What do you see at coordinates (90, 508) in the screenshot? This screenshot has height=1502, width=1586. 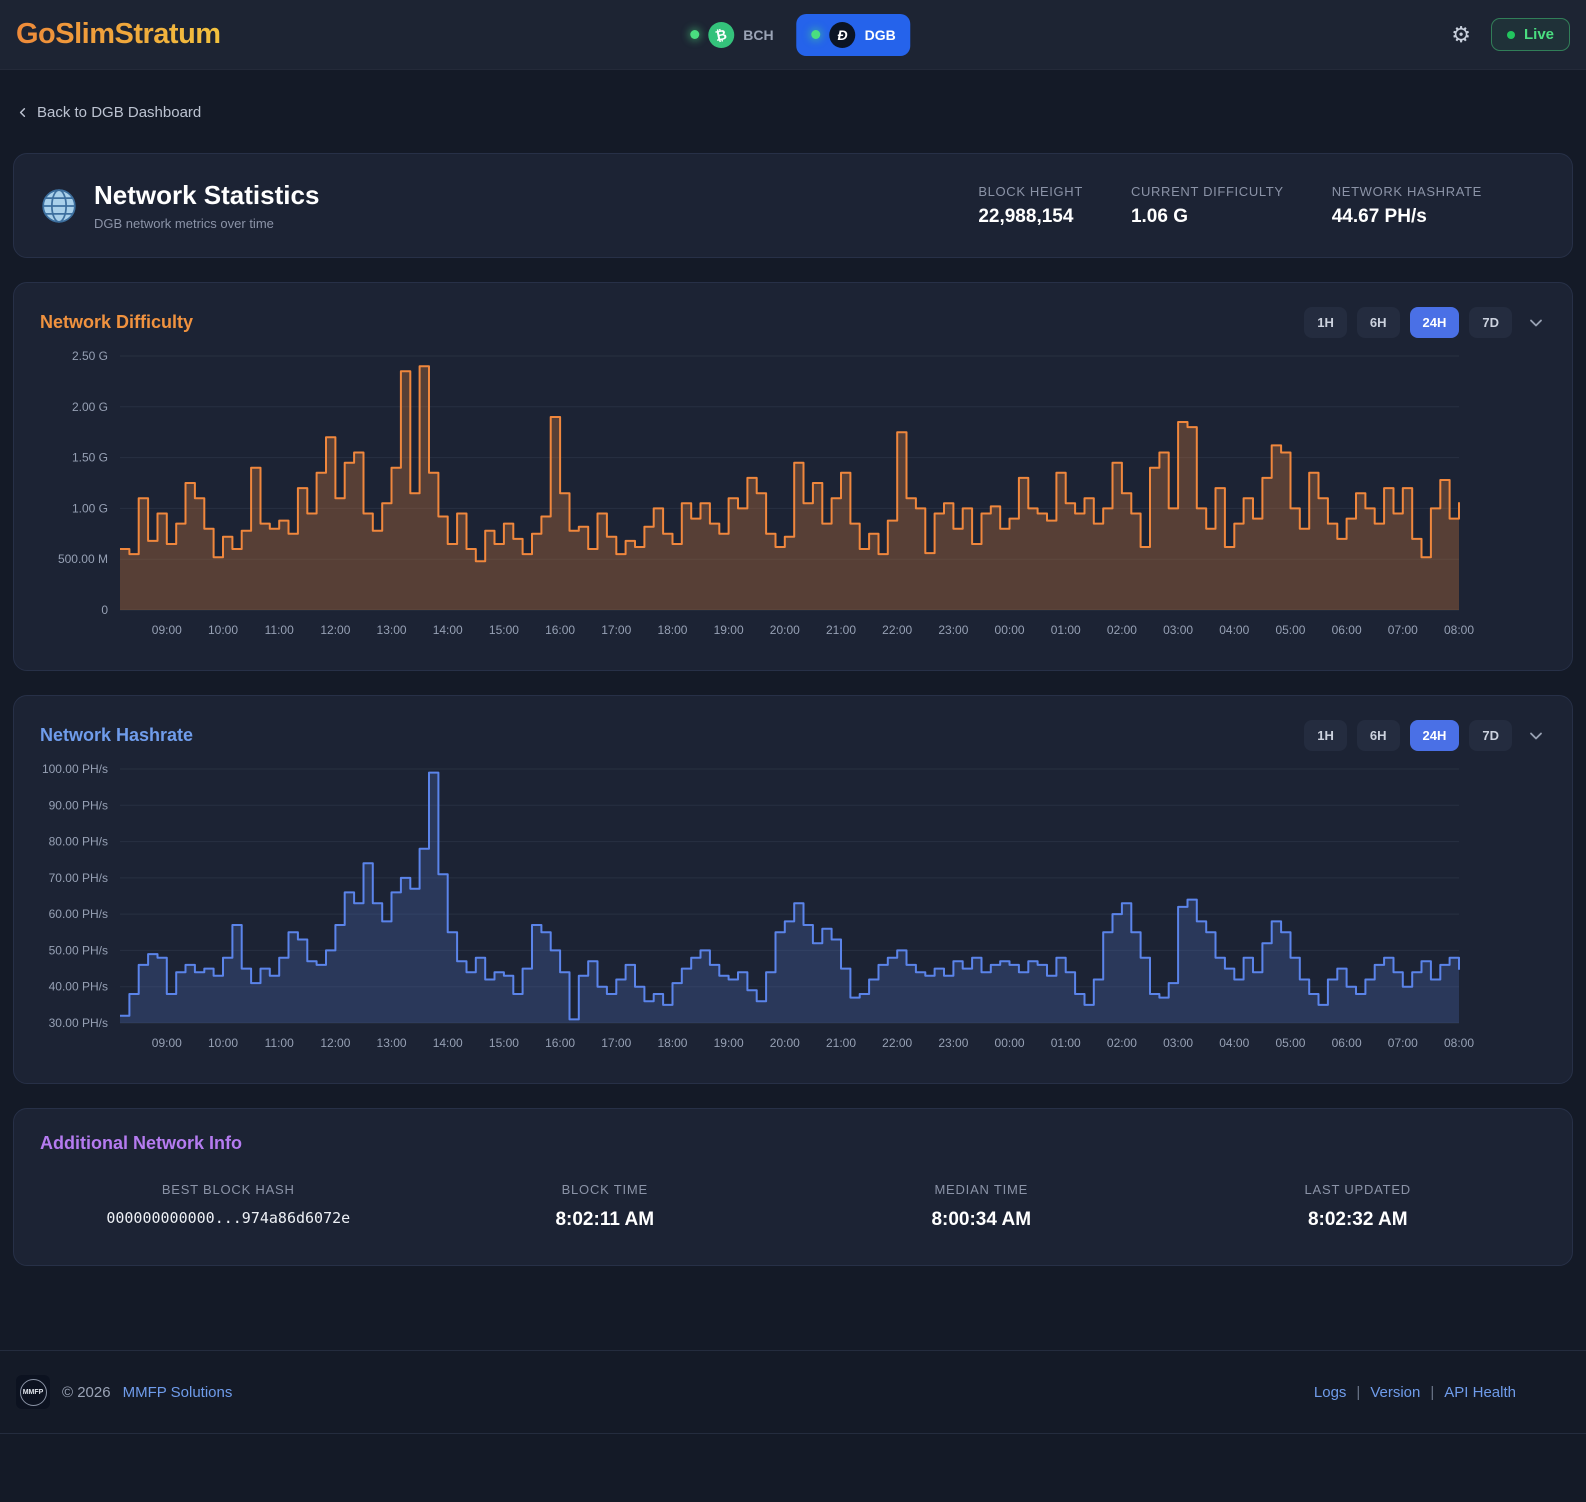 I see `svg-text: 1.00 G` at bounding box center [90, 508].